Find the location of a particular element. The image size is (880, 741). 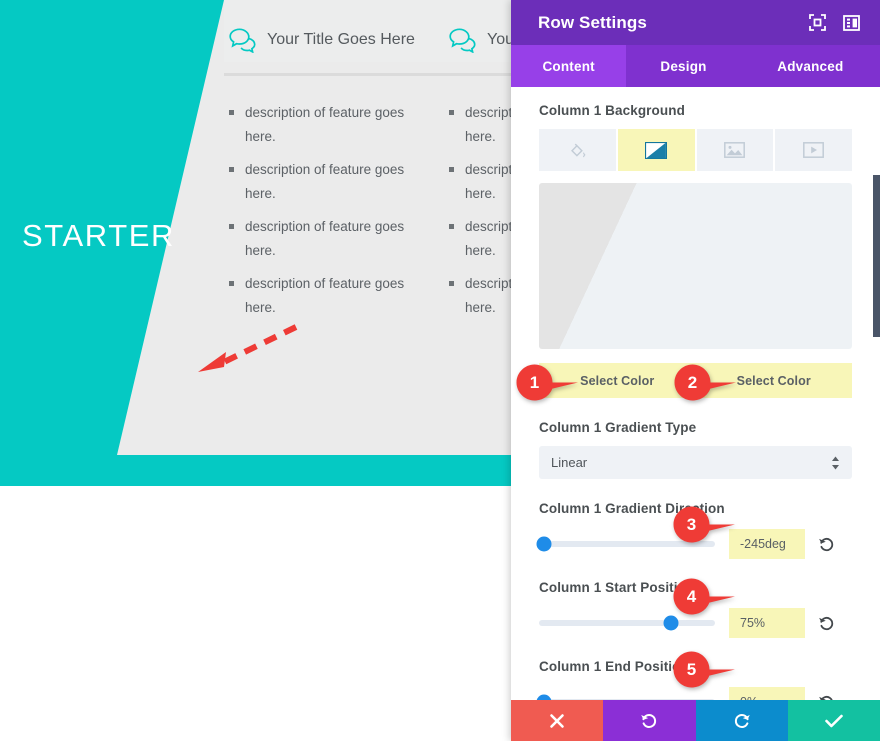

panel-footer is located at coordinates (695, 720).